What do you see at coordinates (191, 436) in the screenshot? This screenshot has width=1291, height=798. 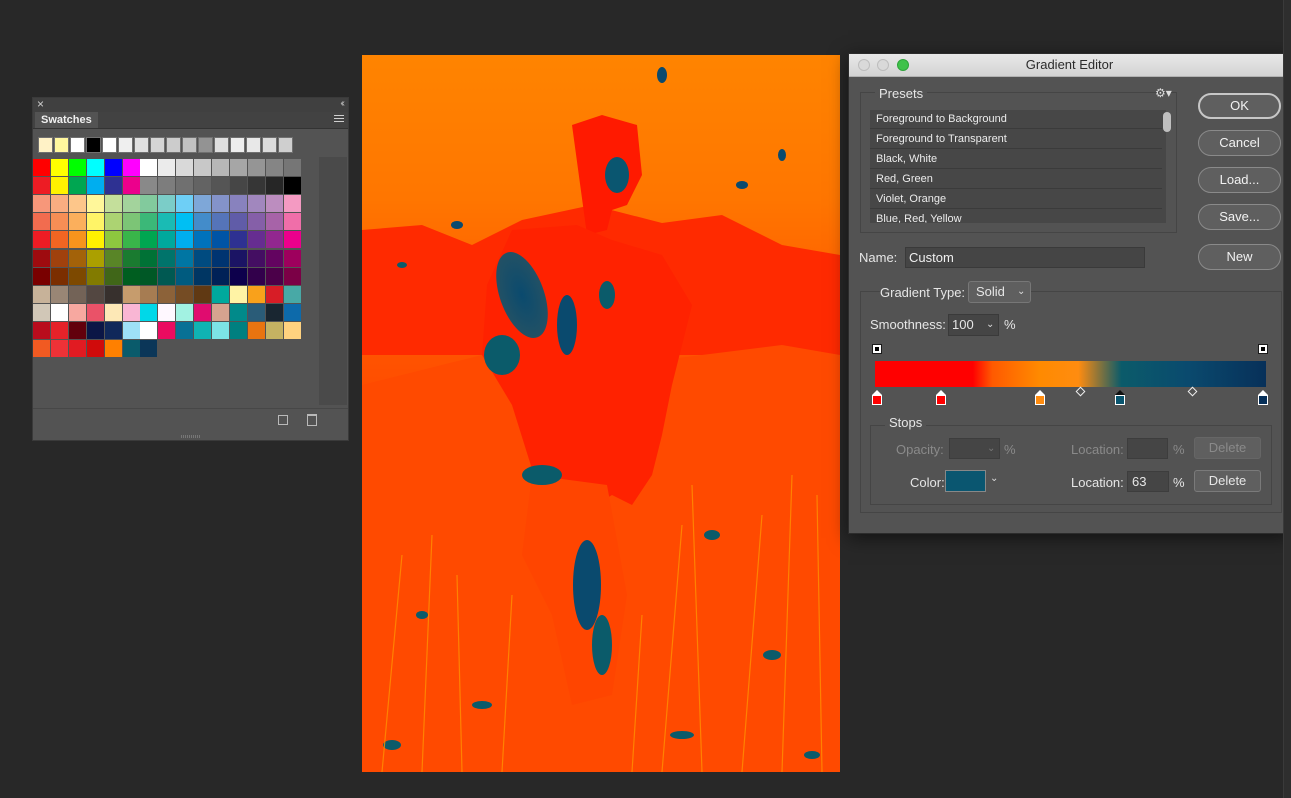 I see `resize-grip` at bounding box center [191, 436].